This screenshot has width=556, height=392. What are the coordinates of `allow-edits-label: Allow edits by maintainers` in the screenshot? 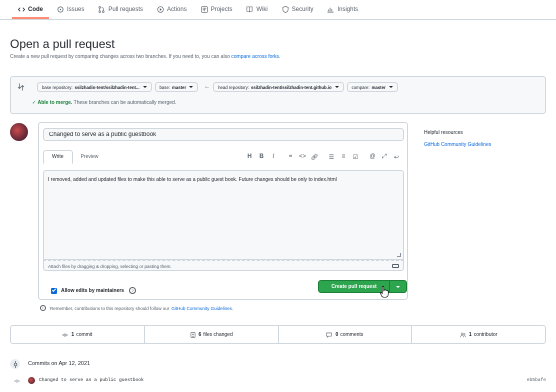 It's located at (93, 290).